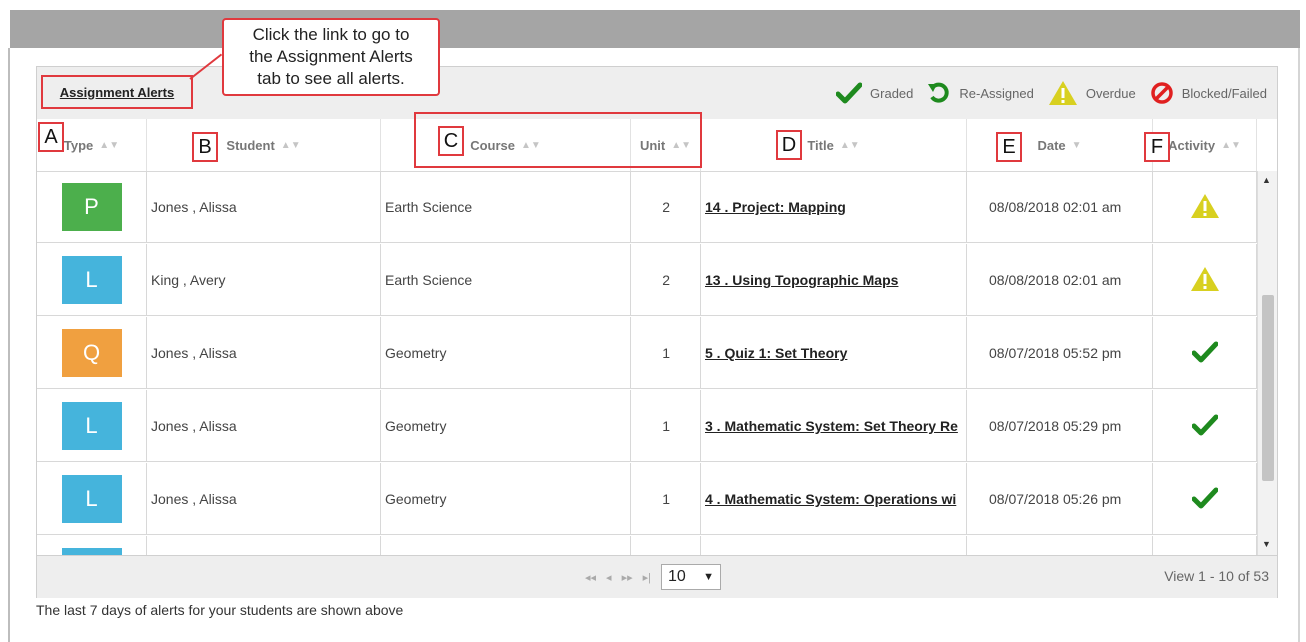  Describe the element at coordinates (9, 345) in the screenshot. I see `frame-border-left` at that location.